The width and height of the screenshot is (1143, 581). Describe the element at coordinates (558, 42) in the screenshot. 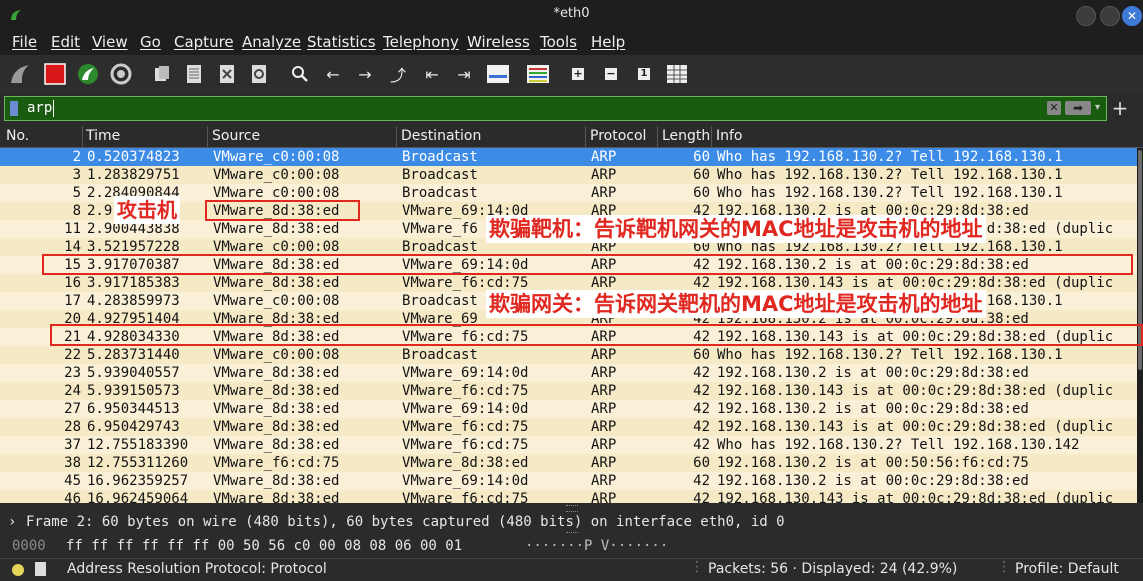

I see `menu-tools: Tools` at that location.